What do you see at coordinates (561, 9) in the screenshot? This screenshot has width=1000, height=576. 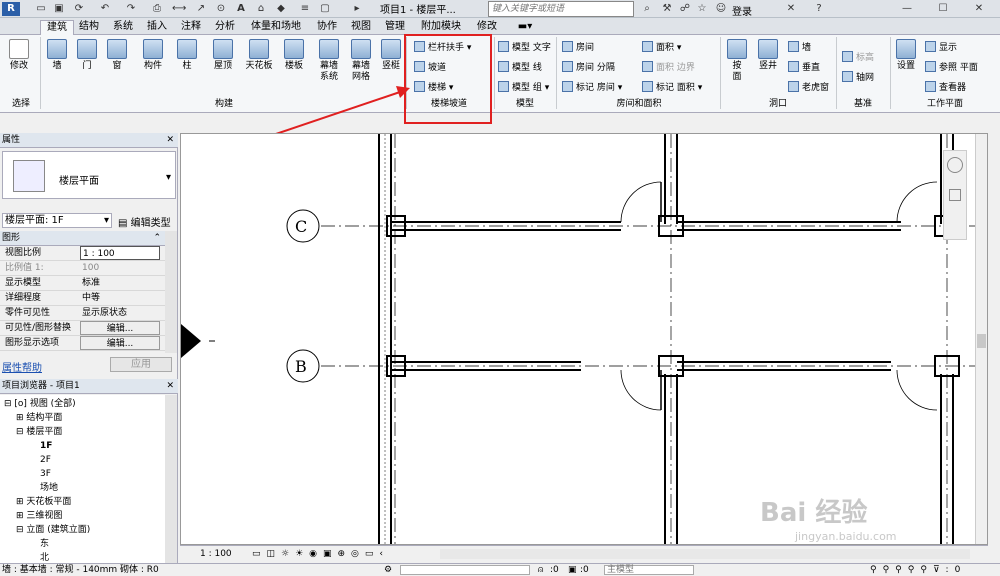 I see `search-input: 键入关键字或短语` at bounding box center [561, 9].